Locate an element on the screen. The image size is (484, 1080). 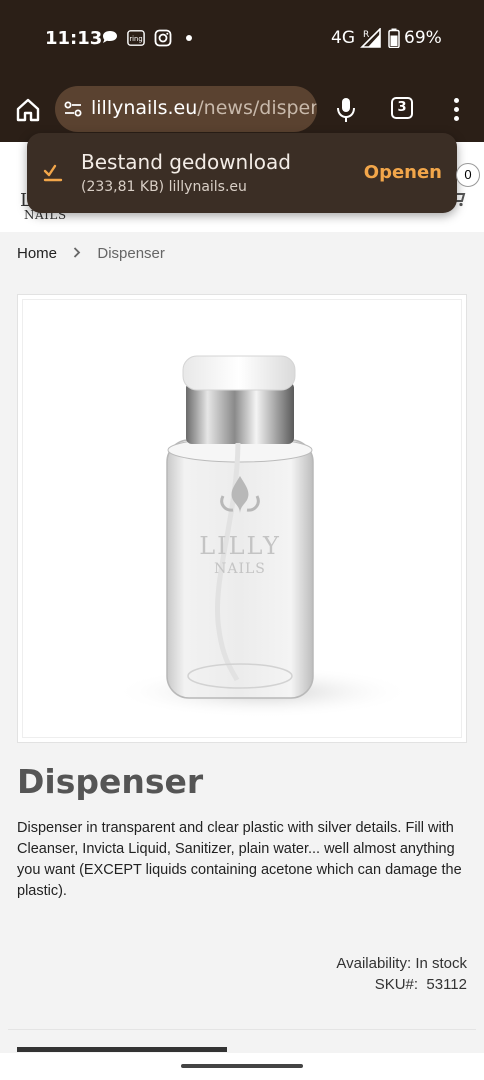
breadcrumb: Home Dispenser is located at coordinates (91, 253).